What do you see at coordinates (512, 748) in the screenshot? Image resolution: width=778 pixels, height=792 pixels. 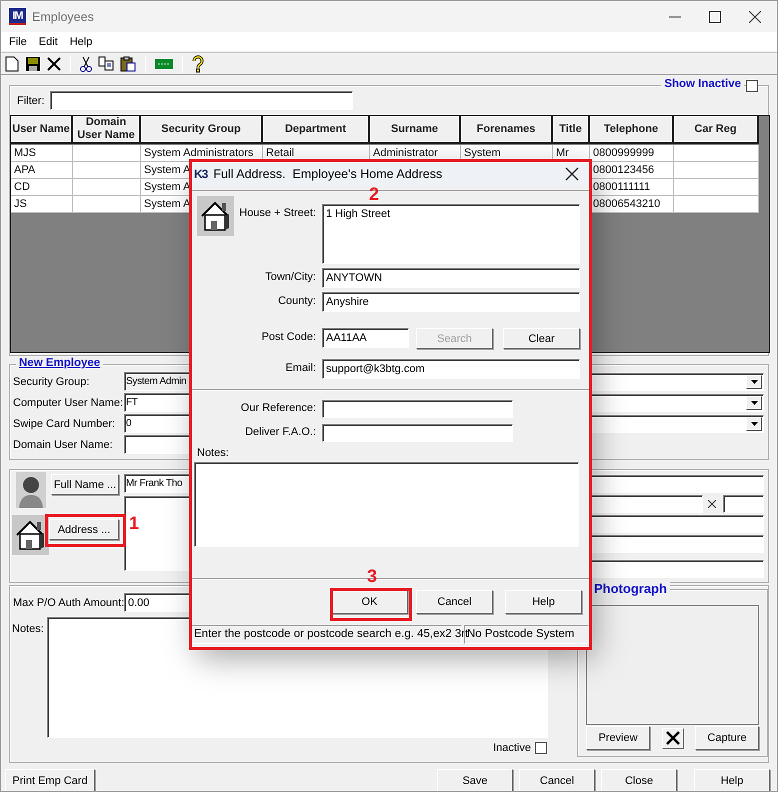 I see `inactive-label: Inactive` at bounding box center [512, 748].